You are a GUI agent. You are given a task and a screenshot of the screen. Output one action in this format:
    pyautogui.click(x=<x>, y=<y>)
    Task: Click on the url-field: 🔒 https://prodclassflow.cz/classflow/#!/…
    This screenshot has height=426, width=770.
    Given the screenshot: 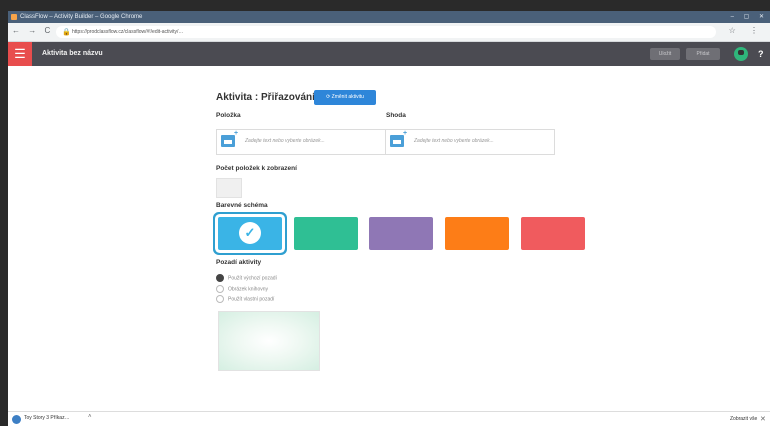 What is the action you would take?
    pyautogui.click(x=386, y=32)
    